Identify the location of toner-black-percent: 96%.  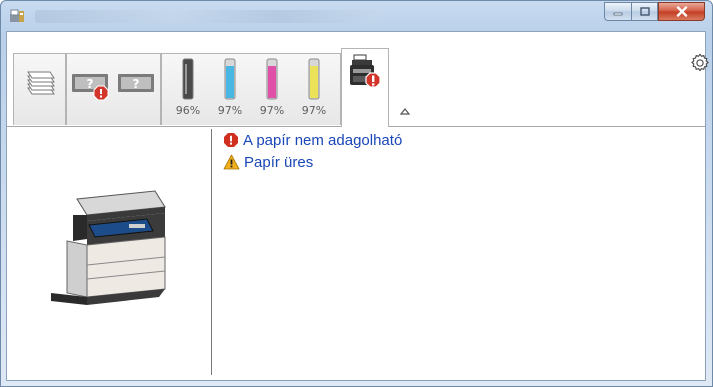
(188, 110).